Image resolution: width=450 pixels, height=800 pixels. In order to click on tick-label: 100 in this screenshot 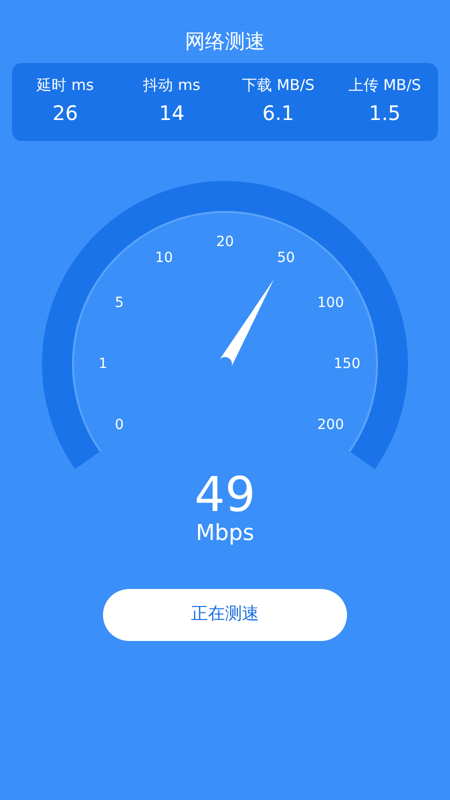, I will do `click(330, 303)`.